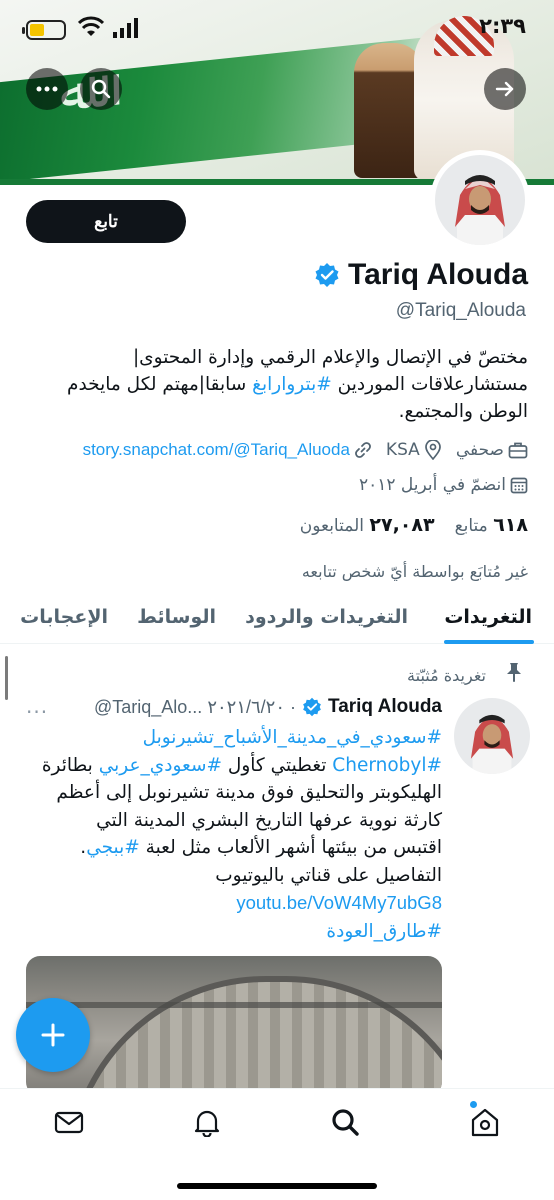  Describe the element at coordinates (290, 847) in the screenshot. I see `tweet-text-part: اقتبس من بيئتها أشهر الألعاب مثل لعبة` at that location.